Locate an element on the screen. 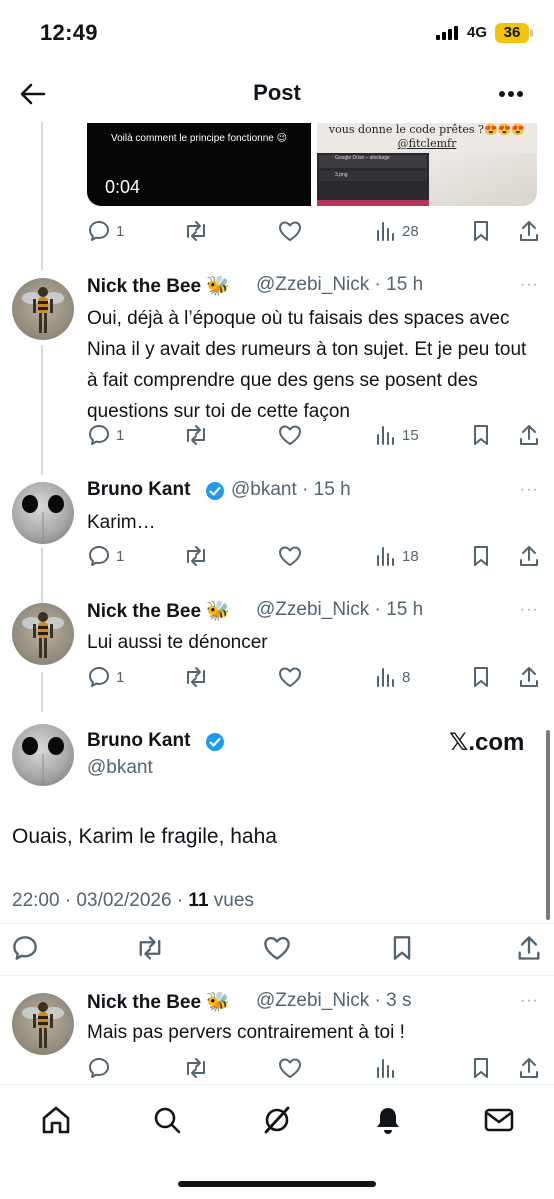  views-count: 28 is located at coordinates (410, 231).